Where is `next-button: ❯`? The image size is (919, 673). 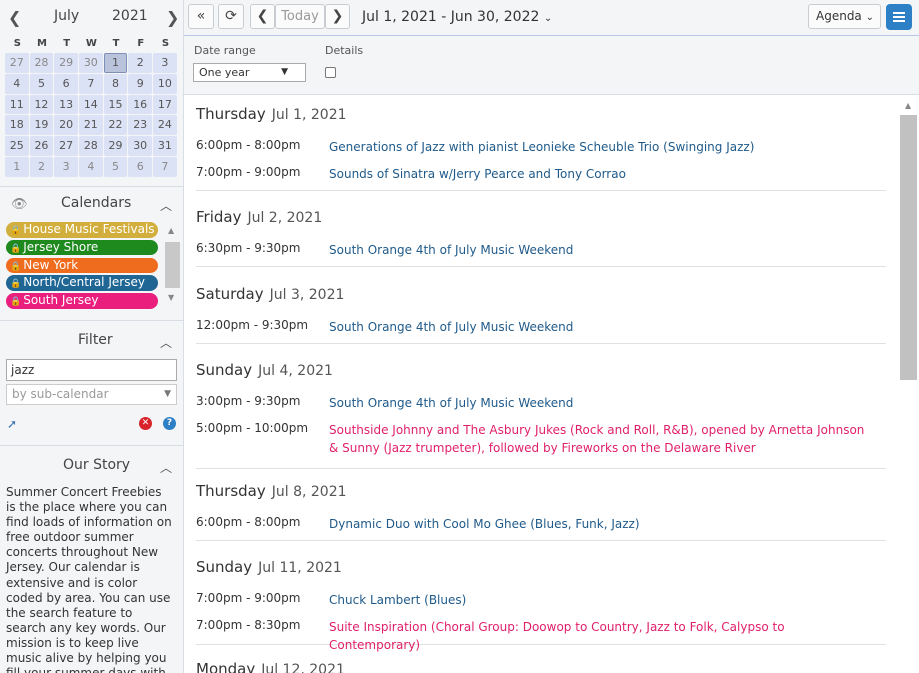 next-button: ❯ is located at coordinates (337, 16).